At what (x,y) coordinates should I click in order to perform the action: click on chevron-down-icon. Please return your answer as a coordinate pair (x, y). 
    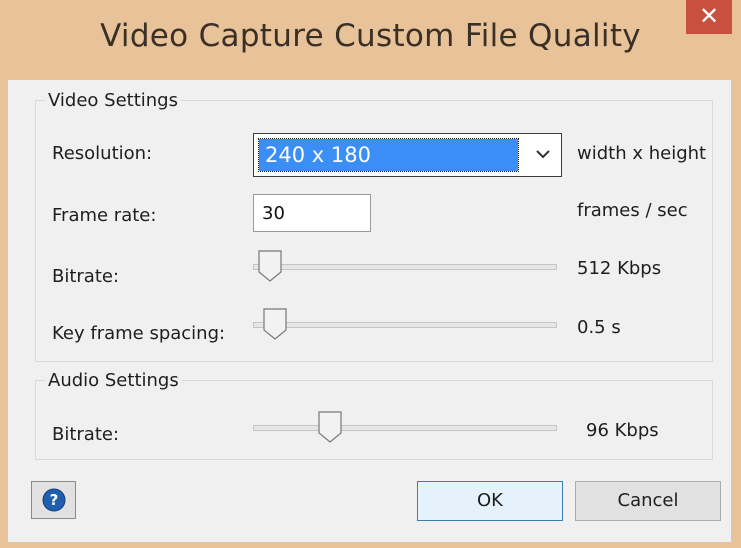
    Looking at the image, I should click on (543, 154).